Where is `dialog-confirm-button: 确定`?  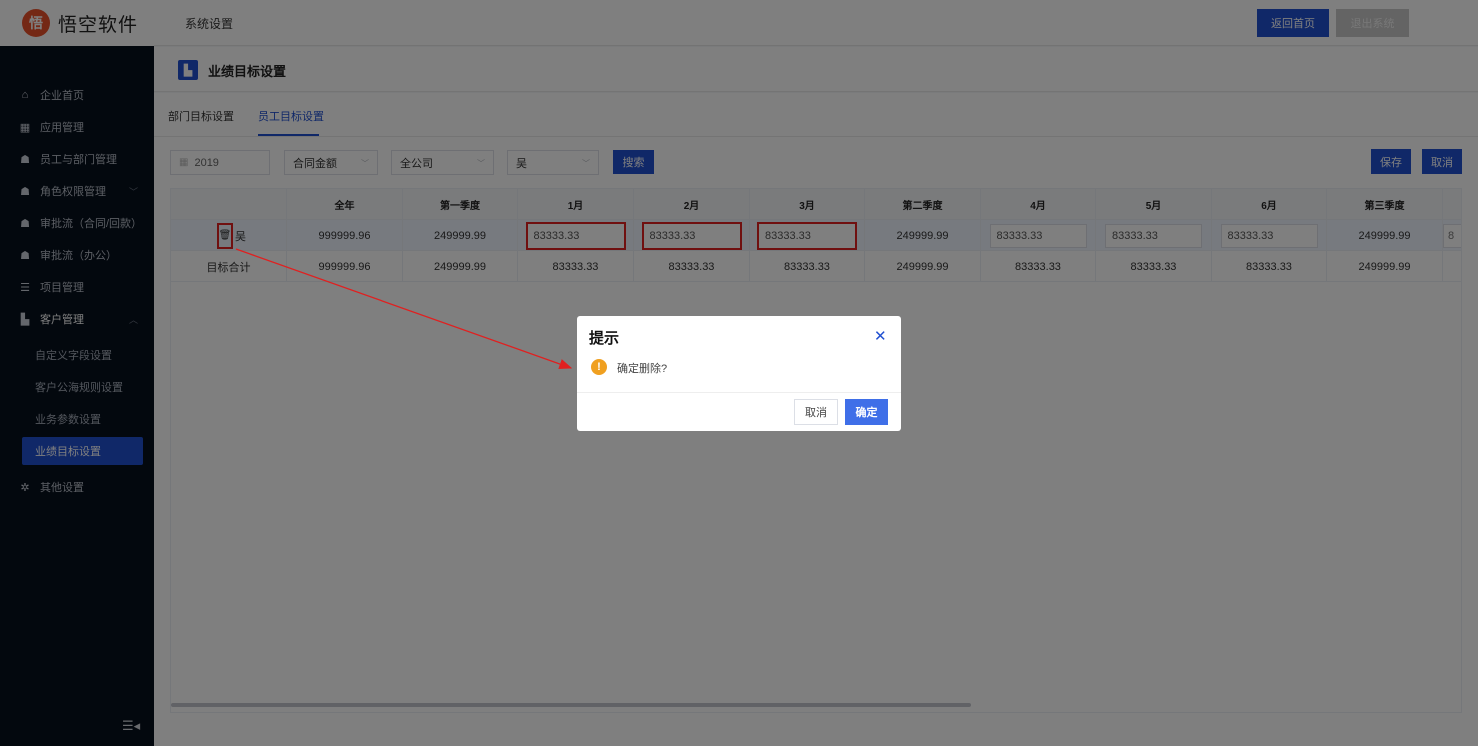 dialog-confirm-button: 确定 is located at coordinates (866, 412).